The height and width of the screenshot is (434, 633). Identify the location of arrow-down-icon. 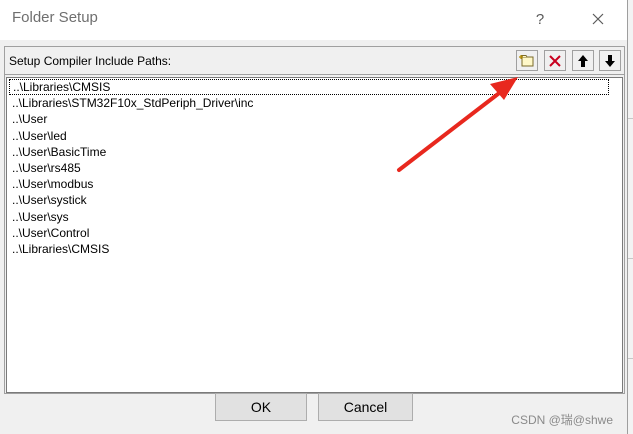
(610, 60).